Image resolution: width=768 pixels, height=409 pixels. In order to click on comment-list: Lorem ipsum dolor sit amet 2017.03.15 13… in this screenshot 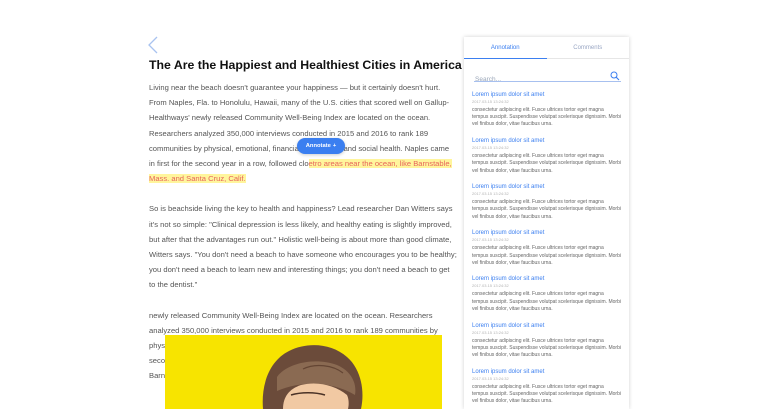, I will do `click(546, 248)`.